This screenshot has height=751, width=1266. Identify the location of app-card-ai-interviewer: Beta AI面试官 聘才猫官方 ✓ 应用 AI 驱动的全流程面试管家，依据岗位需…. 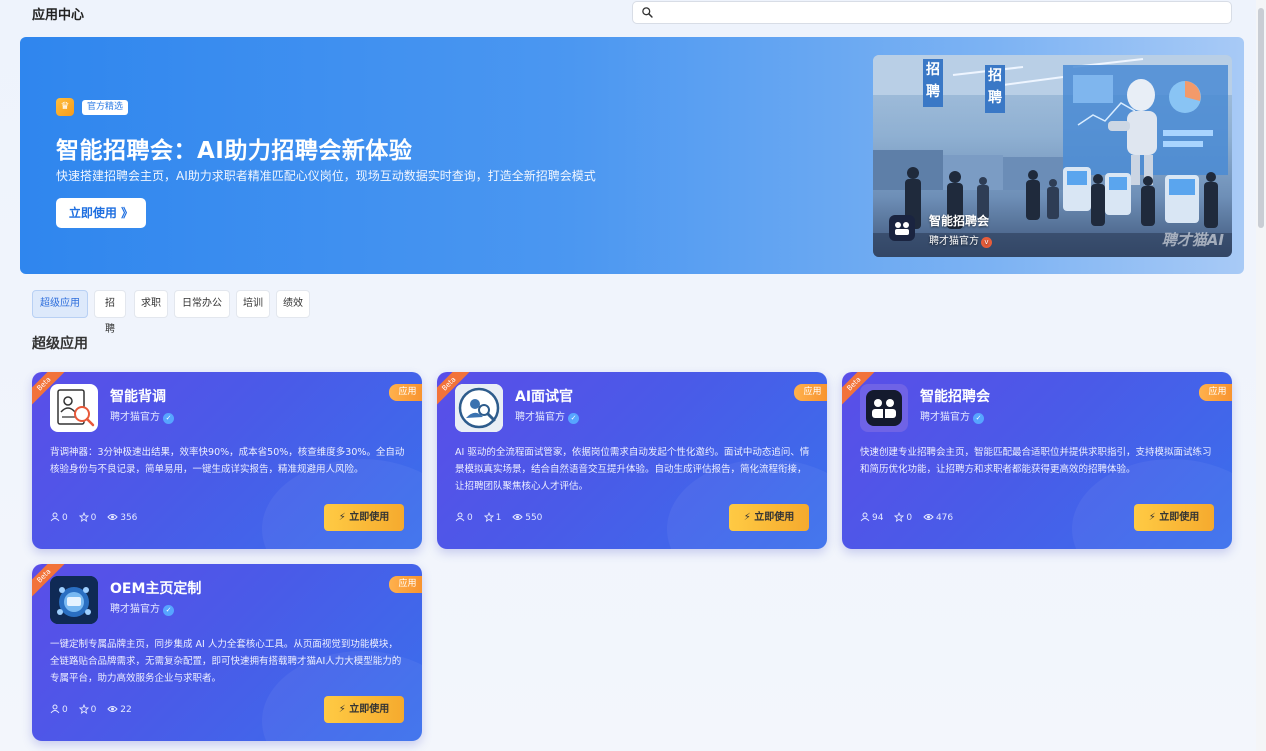
(632, 460).